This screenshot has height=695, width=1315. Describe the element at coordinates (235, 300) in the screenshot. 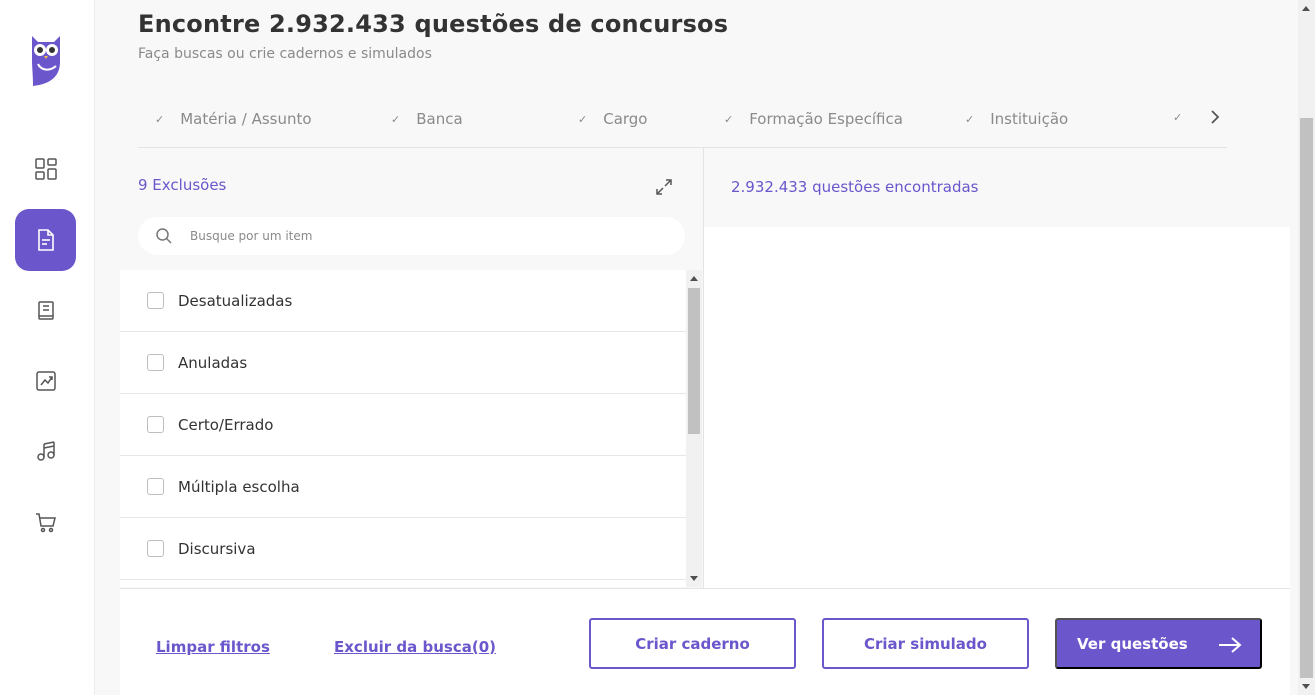

I see `list-item-label: Desatualizadas` at that location.